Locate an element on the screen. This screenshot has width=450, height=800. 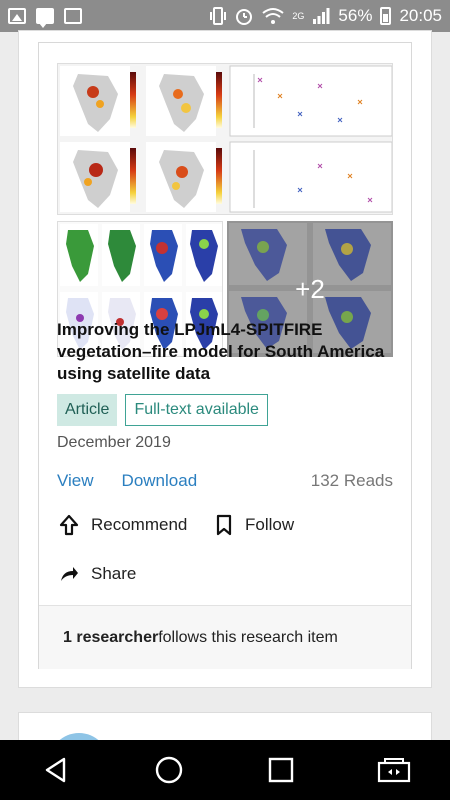
share-arrow-icon is located at coordinates (69, 574).